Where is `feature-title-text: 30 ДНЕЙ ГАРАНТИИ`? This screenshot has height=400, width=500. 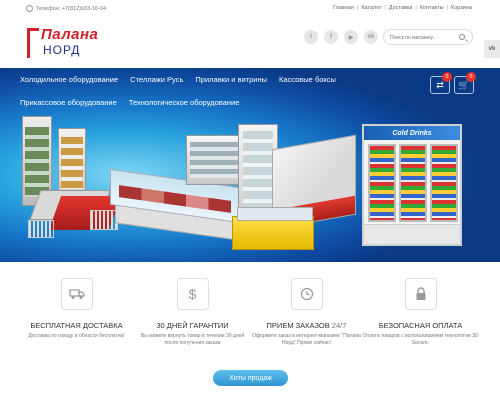
feature-title-text: 30 ДНЕЙ ГАРАНТИИ is located at coordinates (192, 325).